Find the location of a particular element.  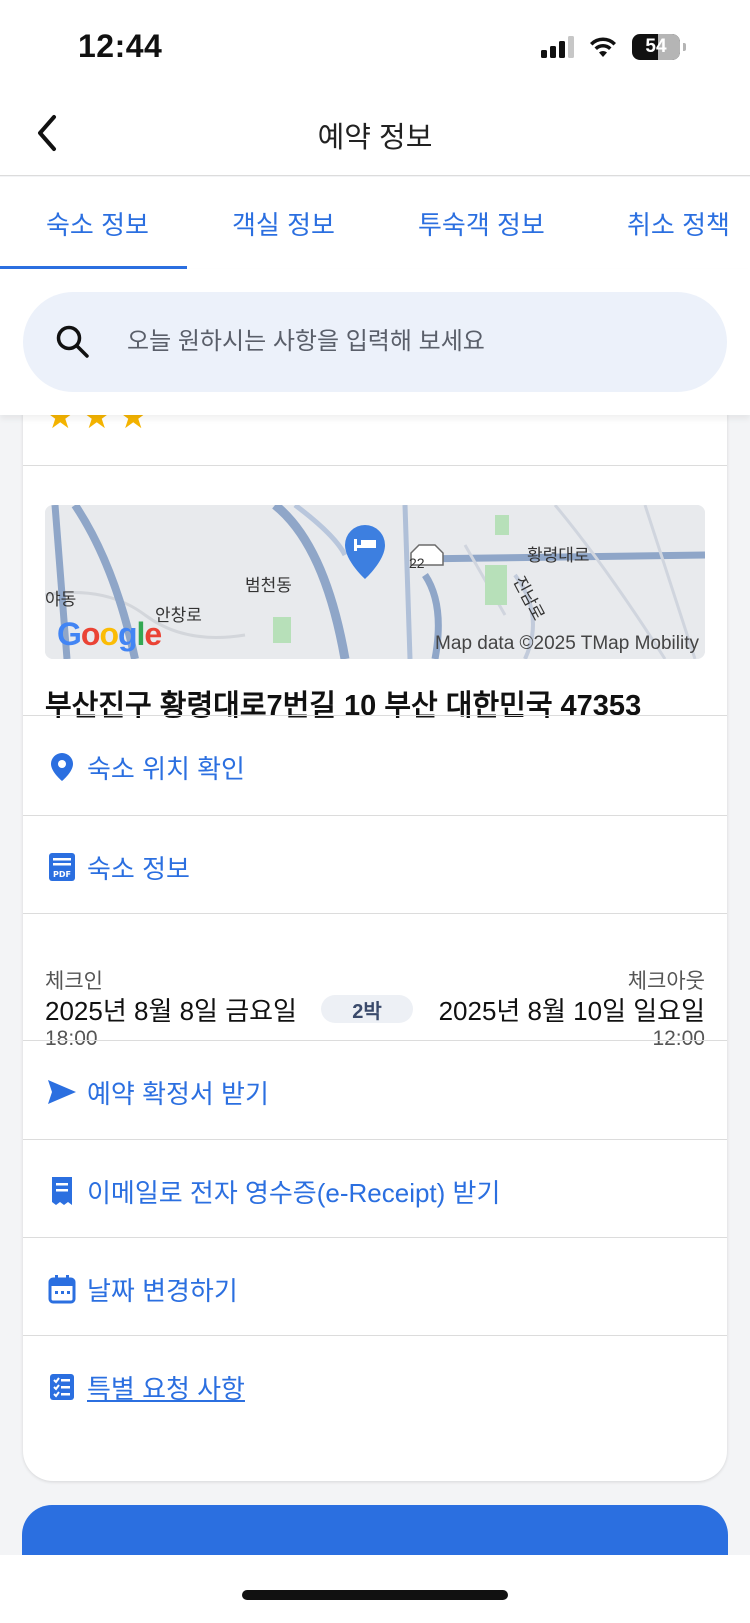

map-label: 야동 is located at coordinates (61, 599).